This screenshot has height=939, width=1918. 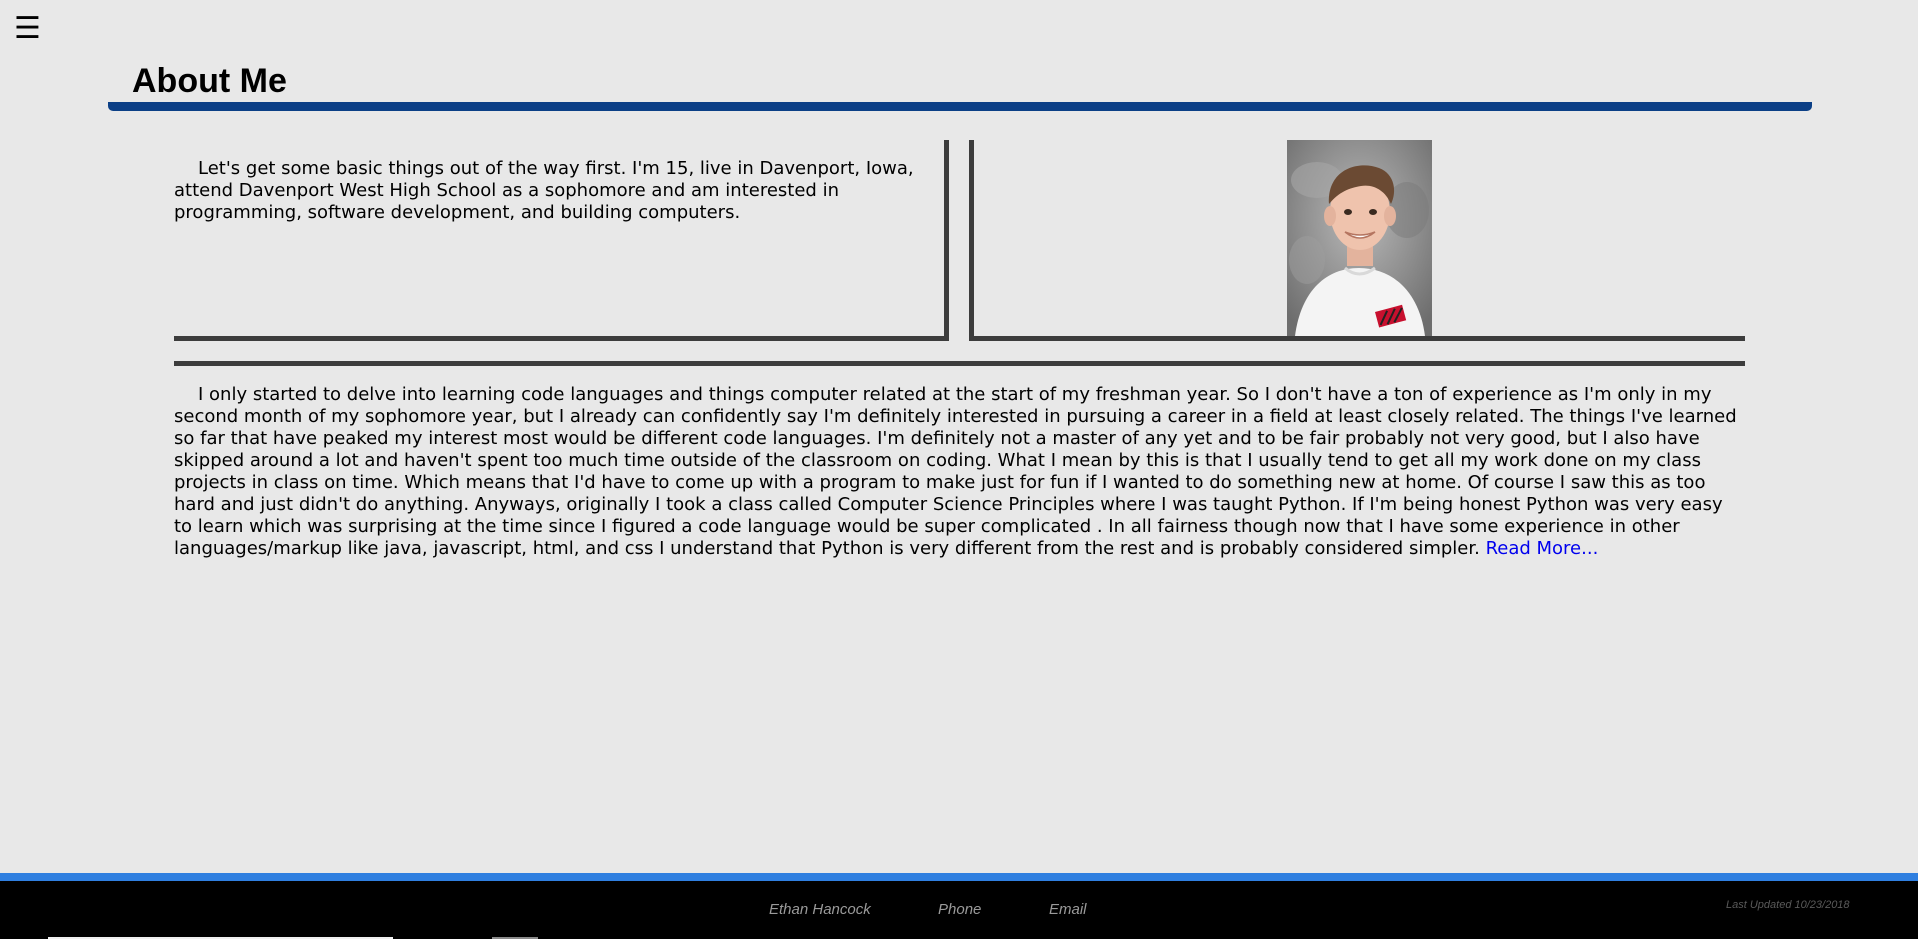 What do you see at coordinates (971, 240) in the screenshot?
I see `vertical-divider-right` at bounding box center [971, 240].